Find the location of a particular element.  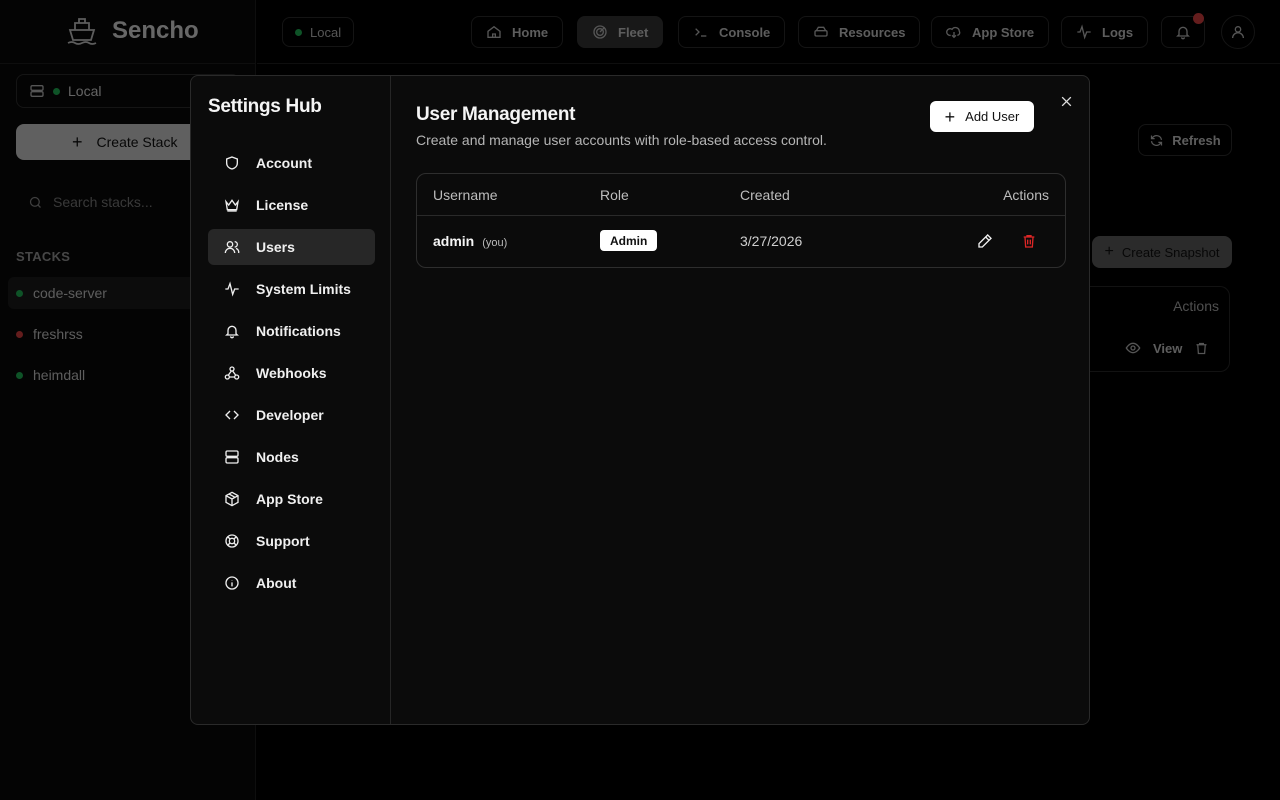

username-cell: admin (you) is located at coordinates (470, 241).